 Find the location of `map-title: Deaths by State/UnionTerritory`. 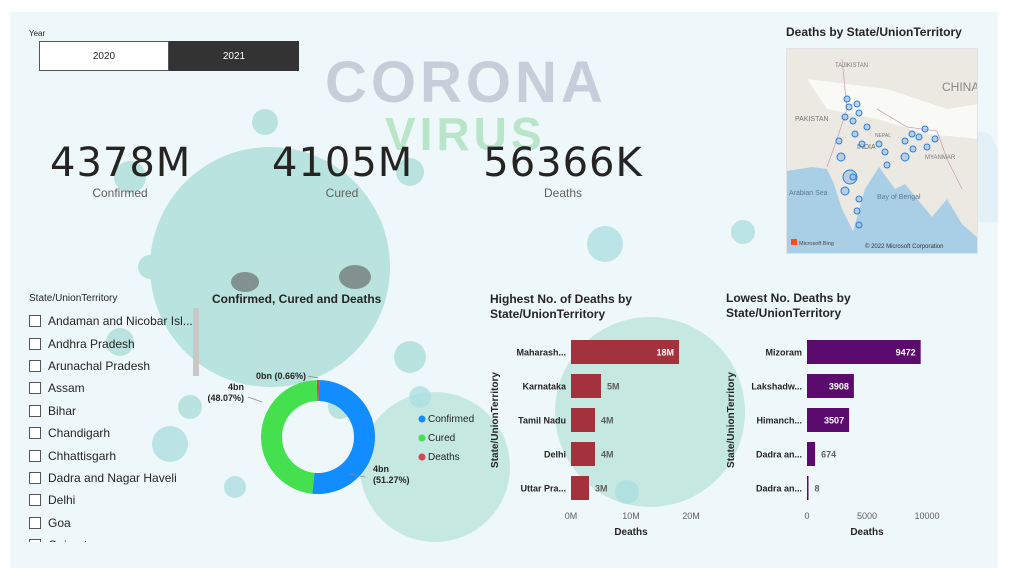

map-title: Deaths by State/UnionTerritory is located at coordinates (874, 32).